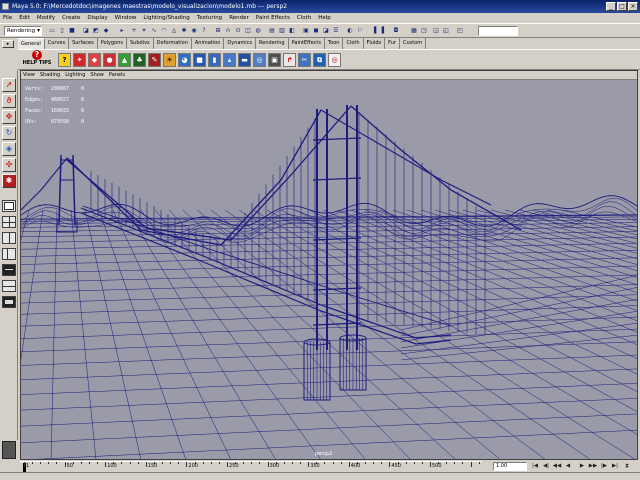  I want to click on rotate-tool-icon: ↻, so click(9, 133).